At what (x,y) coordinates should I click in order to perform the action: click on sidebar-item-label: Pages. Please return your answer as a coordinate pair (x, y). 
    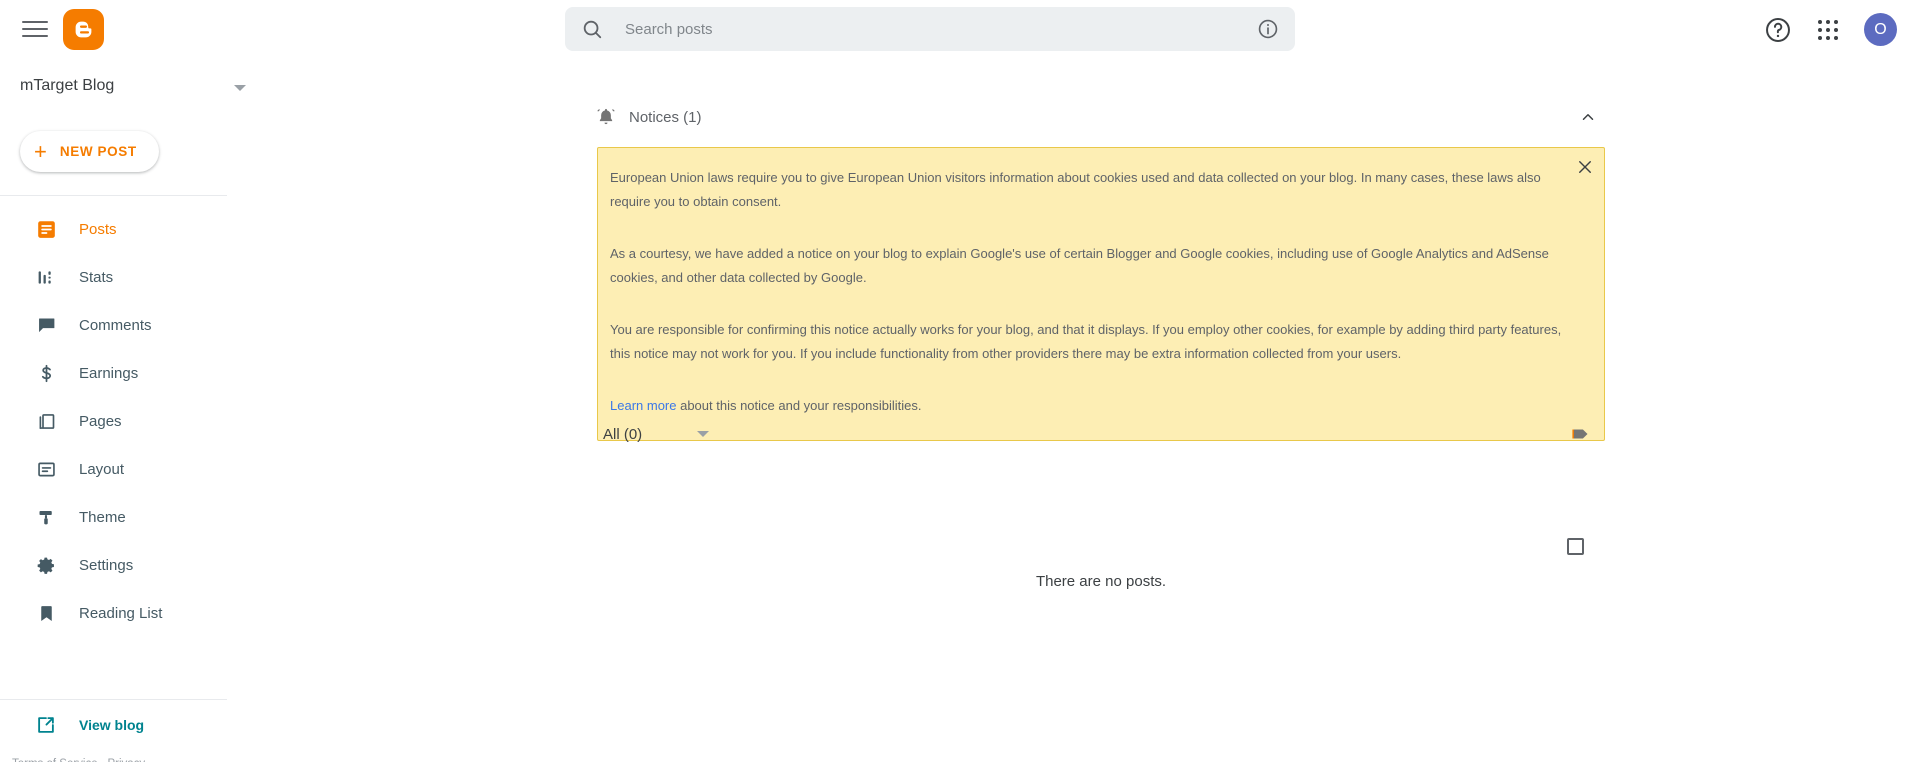
    Looking at the image, I should click on (100, 421).